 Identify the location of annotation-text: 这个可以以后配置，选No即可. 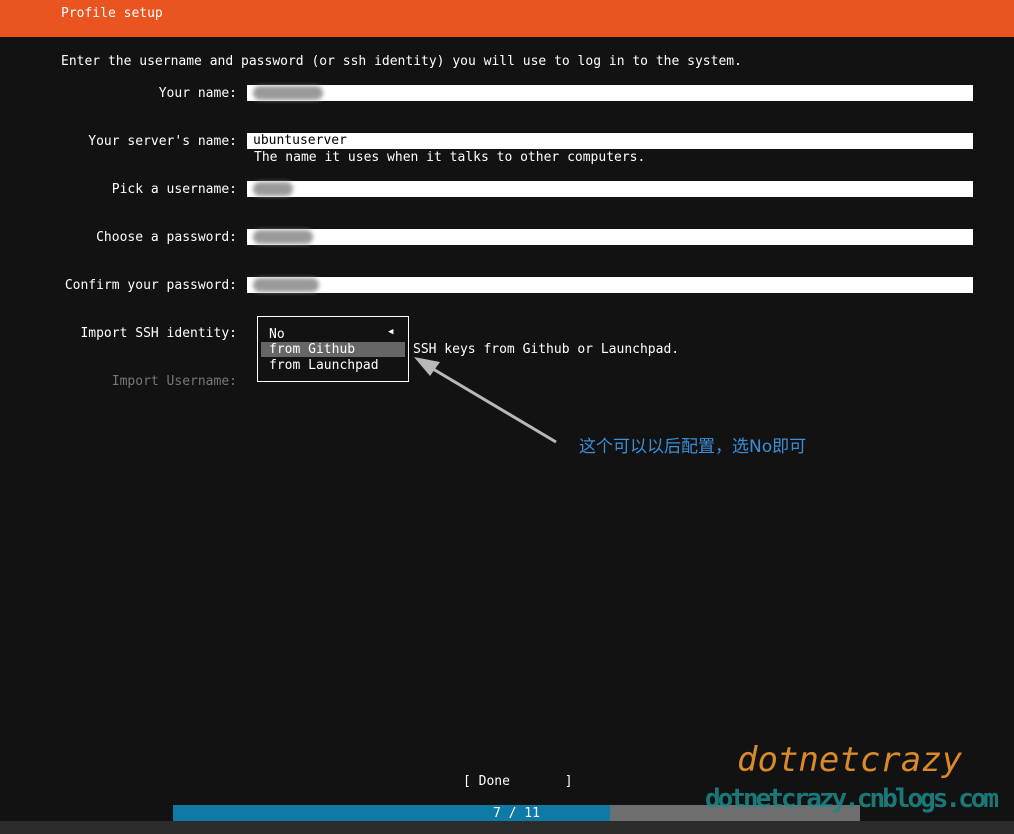
(693, 447).